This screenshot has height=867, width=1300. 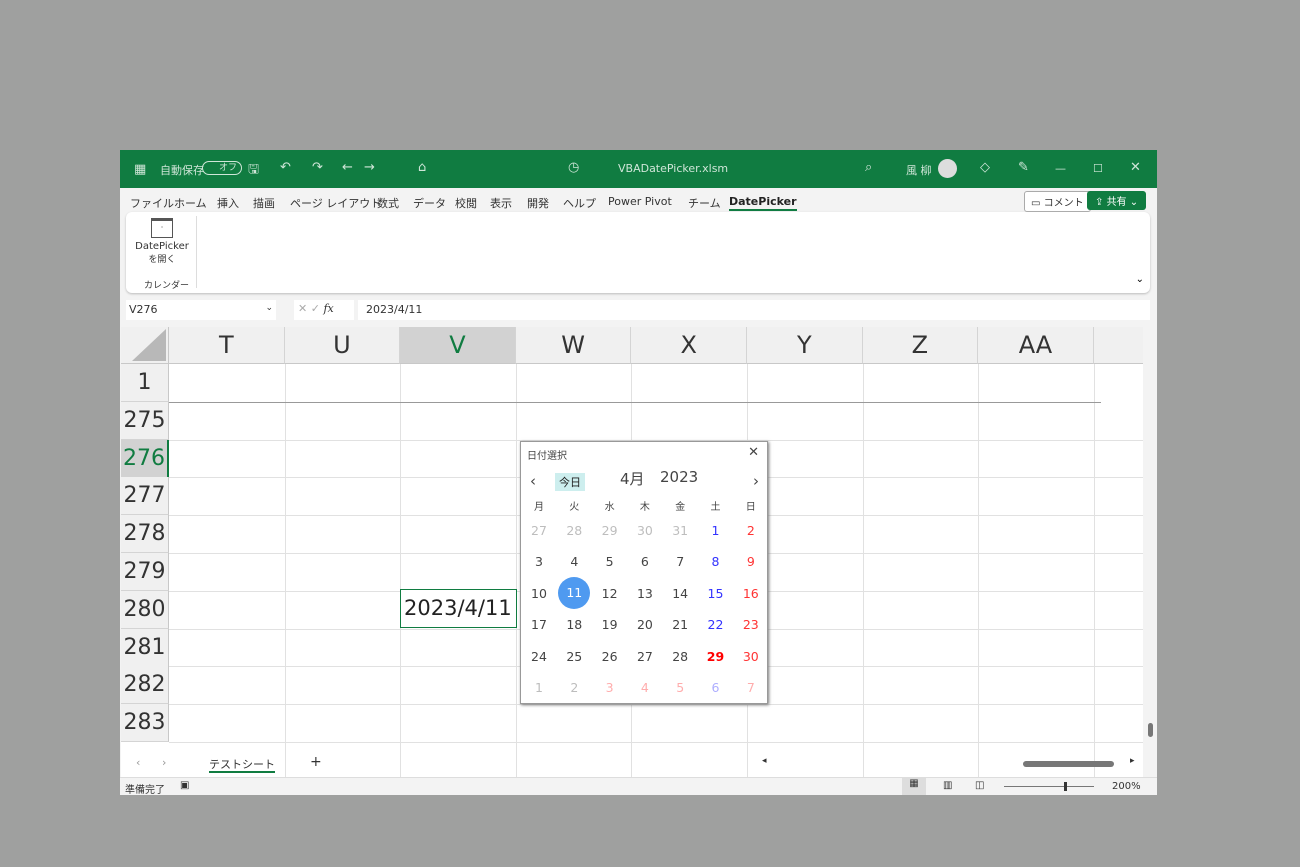 I want to click on undo-icon: ↶, so click(x=285, y=167).